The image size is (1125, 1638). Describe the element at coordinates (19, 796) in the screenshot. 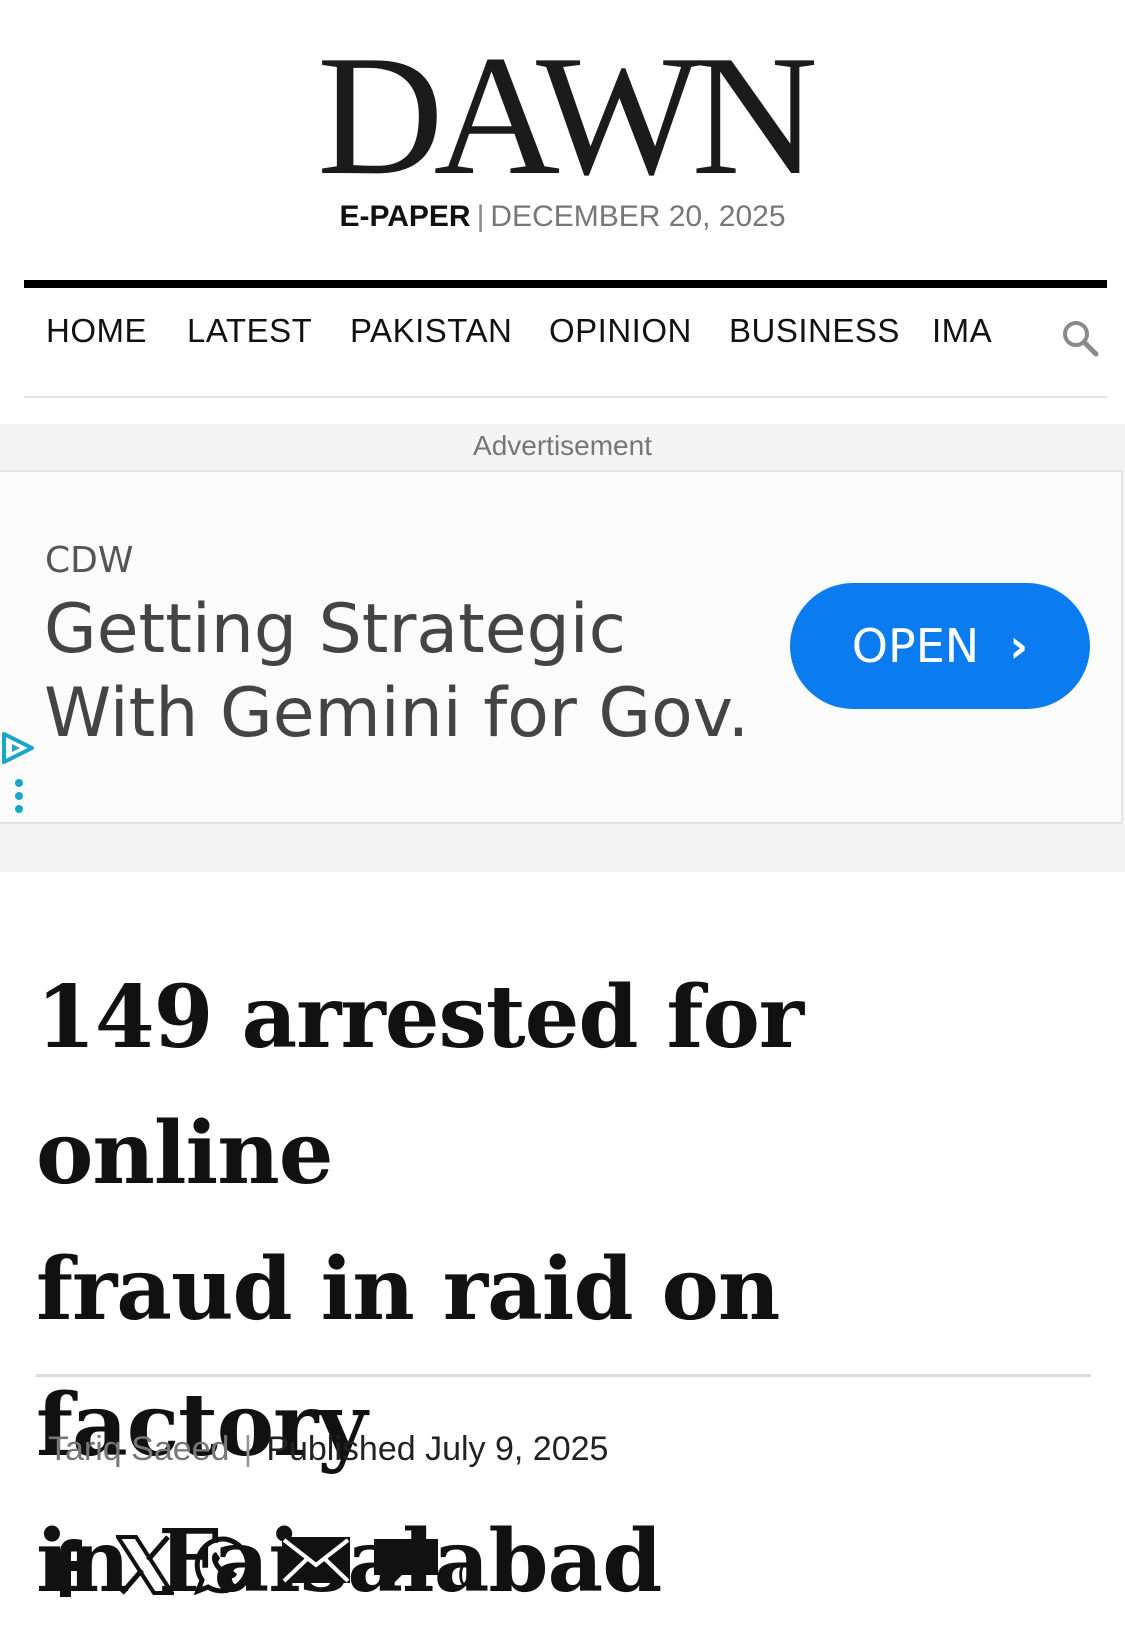

I see `vertical-dots-icon` at that location.